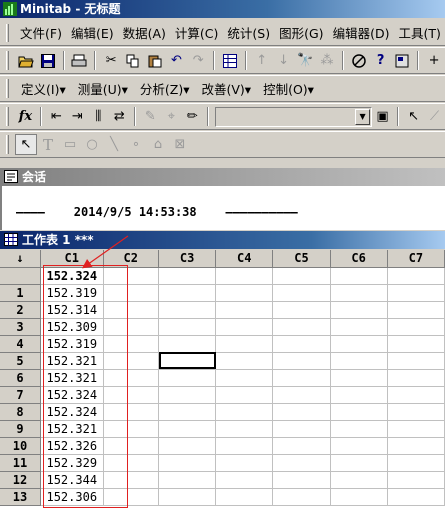 Image resolution: width=445 pixels, height=508 pixels. Describe the element at coordinates (26, 60) in the screenshot. I see `open-icon` at that location.